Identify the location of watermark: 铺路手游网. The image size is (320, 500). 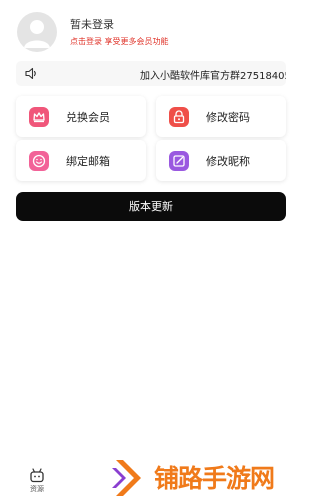
(205, 477).